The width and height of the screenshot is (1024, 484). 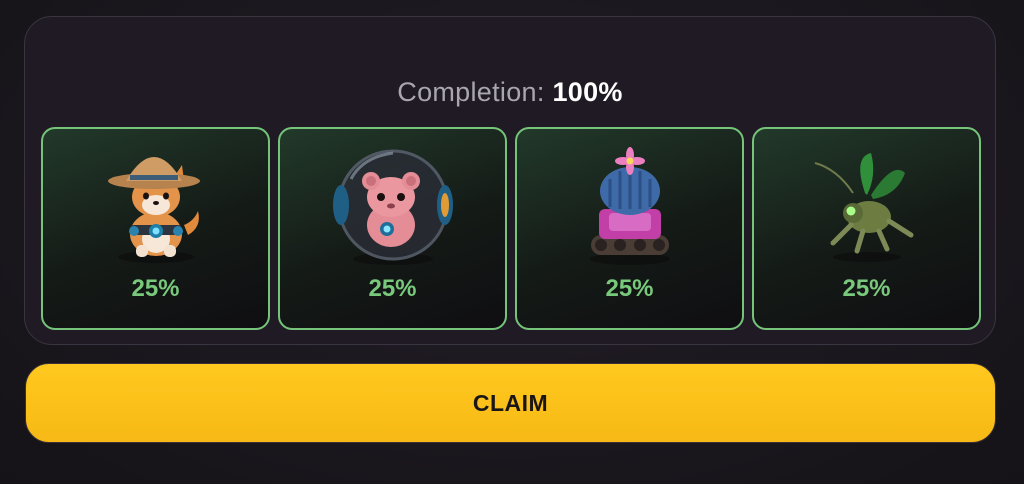 I want to click on robot-bug-icon, so click(x=863, y=207).